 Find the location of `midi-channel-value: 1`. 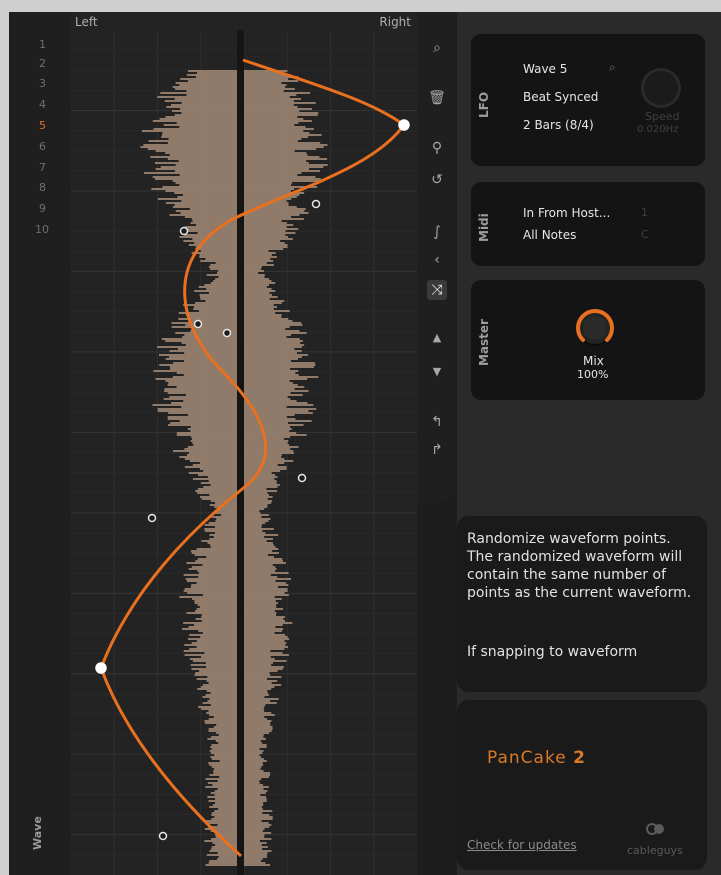

midi-channel-value: 1 is located at coordinates (644, 212).